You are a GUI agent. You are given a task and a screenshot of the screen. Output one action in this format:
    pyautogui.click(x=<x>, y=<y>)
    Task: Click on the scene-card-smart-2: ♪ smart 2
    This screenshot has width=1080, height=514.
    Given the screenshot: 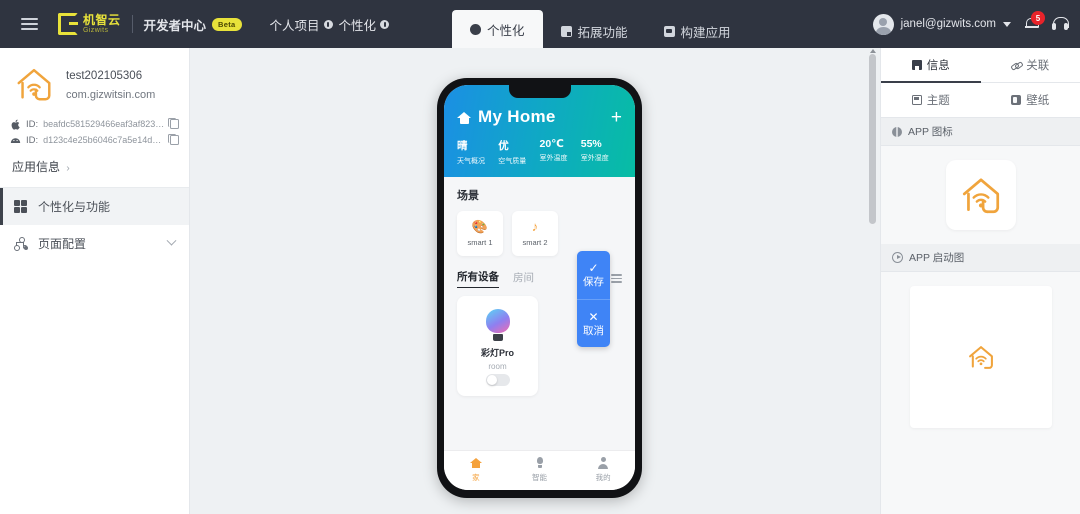 What is the action you would take?
    pyautogui.click(x=535, y=233)
    